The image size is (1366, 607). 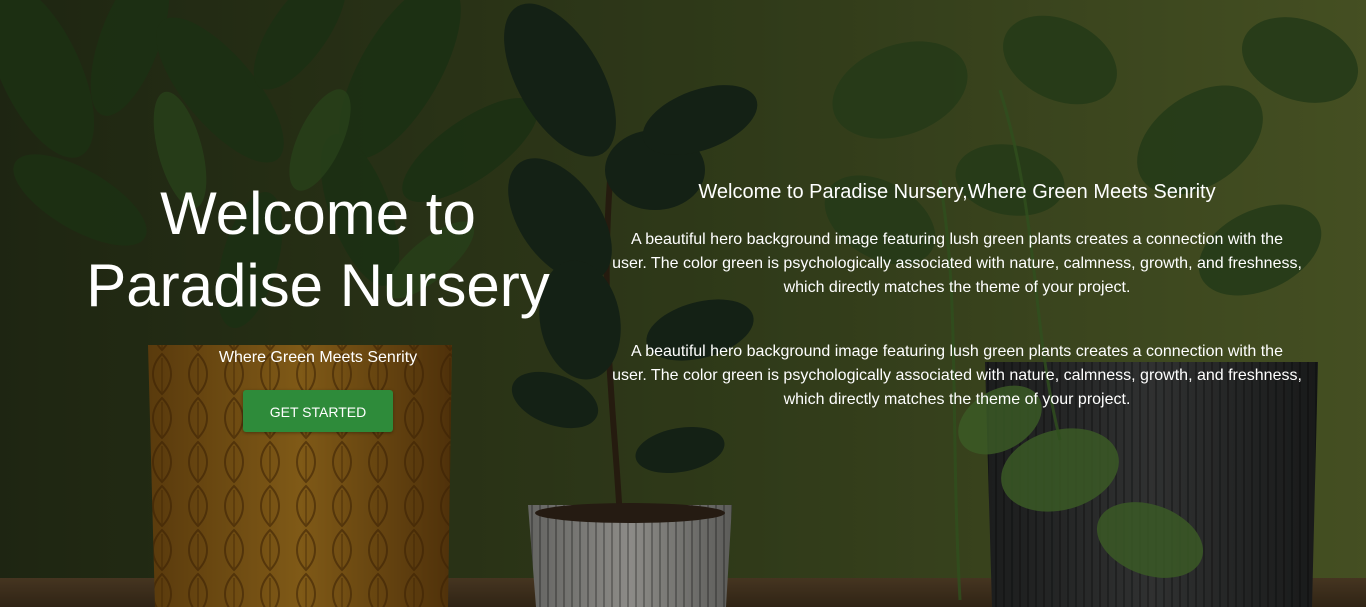 What do you see at coordinates (318, 357) in the screenshot?
I see `hero-subtitle: Where Green Meets Senrity` at bounding box center [318, 357].